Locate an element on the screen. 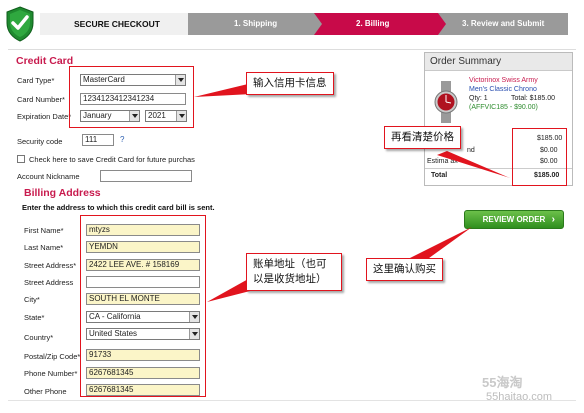  state-label: State* is located at coordinates (34, 317).